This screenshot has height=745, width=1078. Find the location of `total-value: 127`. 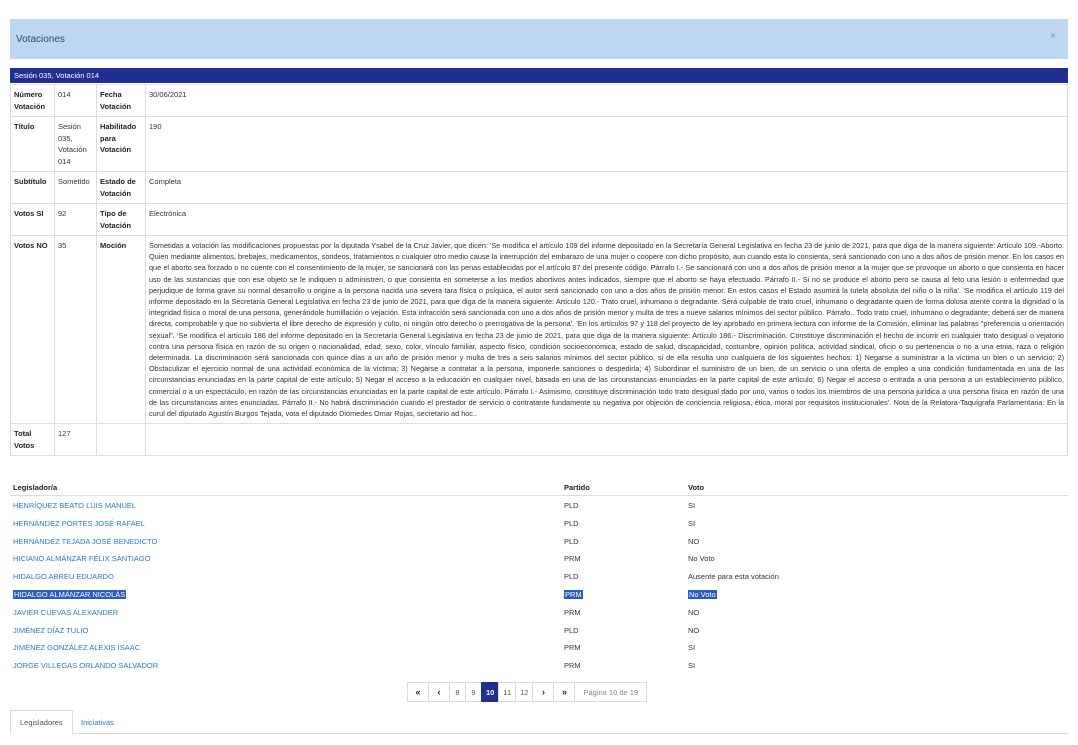

total-value: 127 is located at coordinates (75, 440).